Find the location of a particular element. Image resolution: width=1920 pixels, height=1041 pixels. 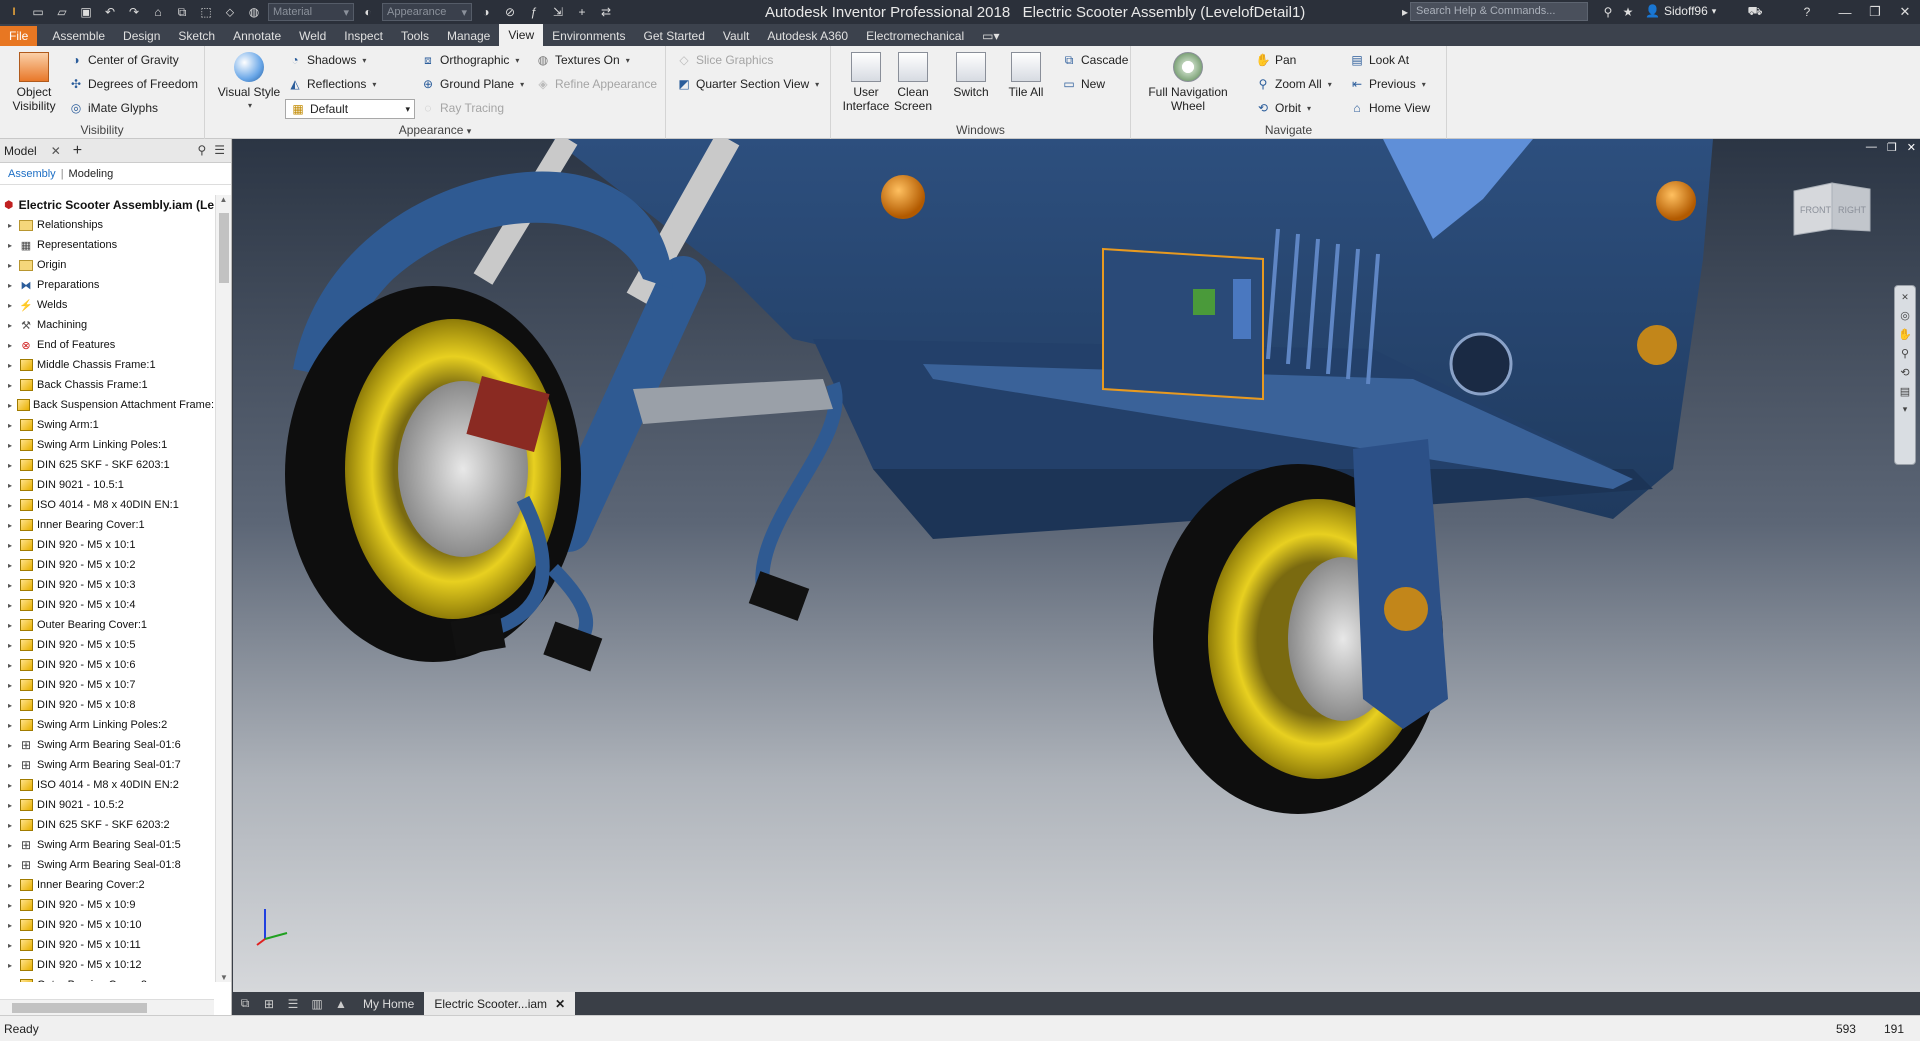

user-interface-button: User Interface is located at coordinates (866, 82).